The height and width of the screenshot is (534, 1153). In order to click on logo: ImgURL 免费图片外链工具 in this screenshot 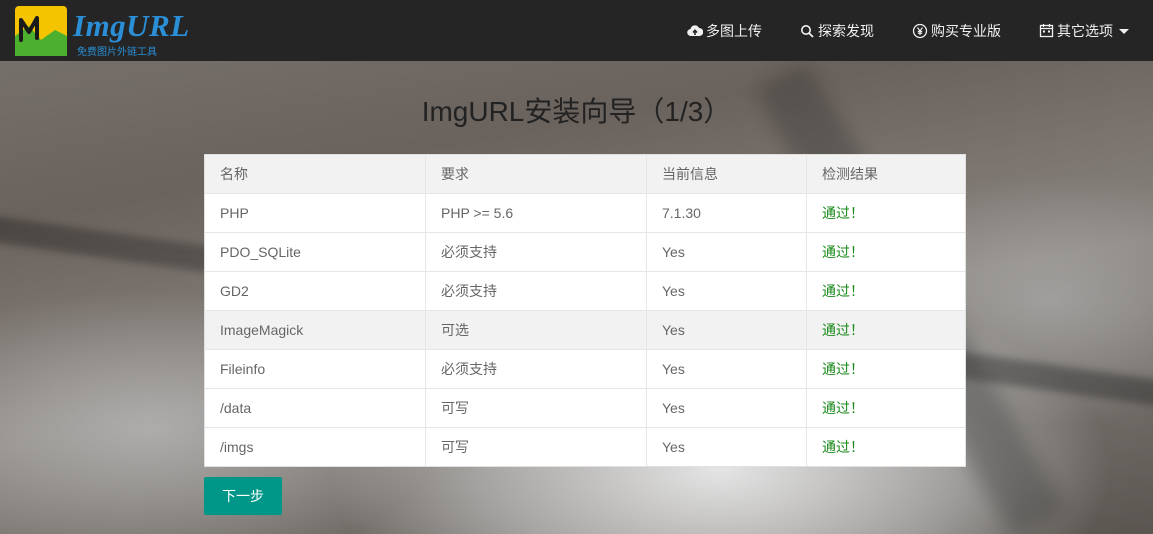, I will do `click(102, 32)`.